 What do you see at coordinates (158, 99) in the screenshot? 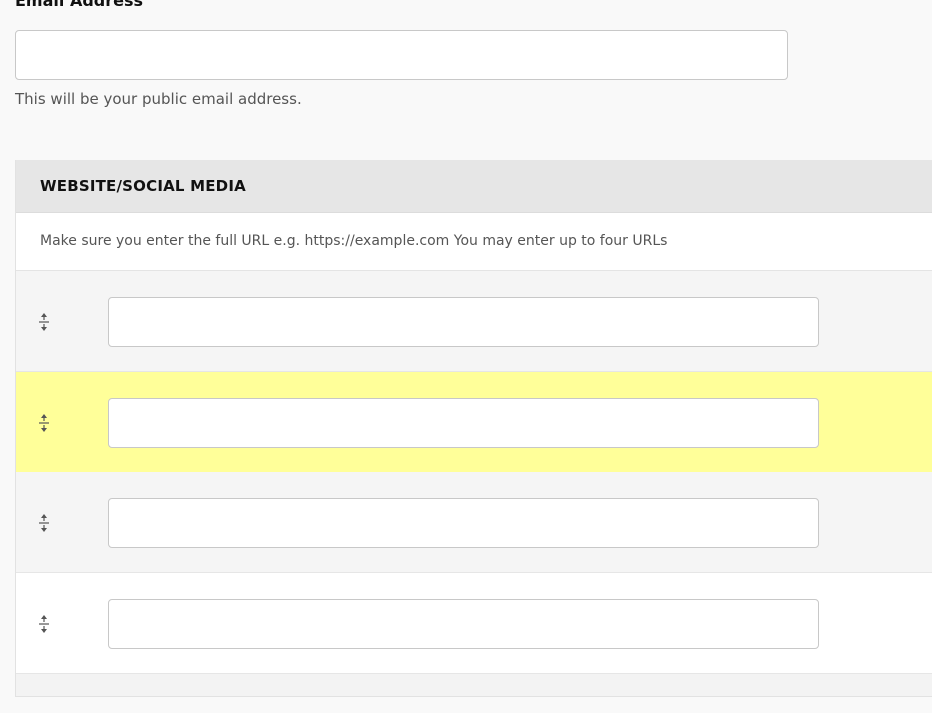
I see `email-help-text: This will be your public email address.` at bounding box center [158, 99].